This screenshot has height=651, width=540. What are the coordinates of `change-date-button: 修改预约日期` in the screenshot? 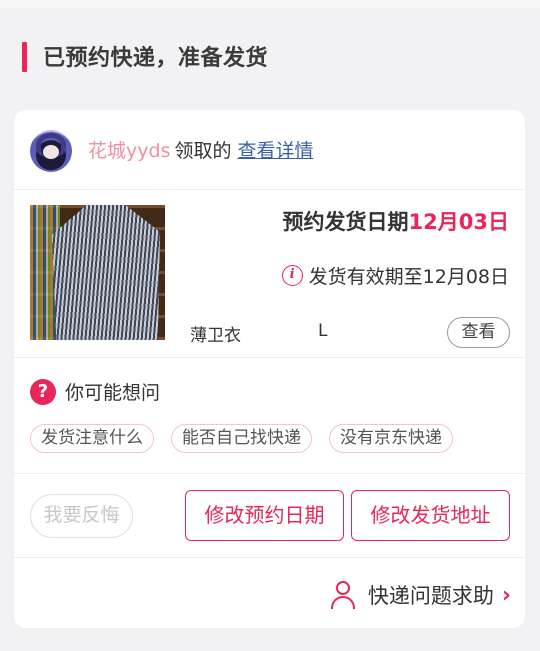 It's located at (264, 515).